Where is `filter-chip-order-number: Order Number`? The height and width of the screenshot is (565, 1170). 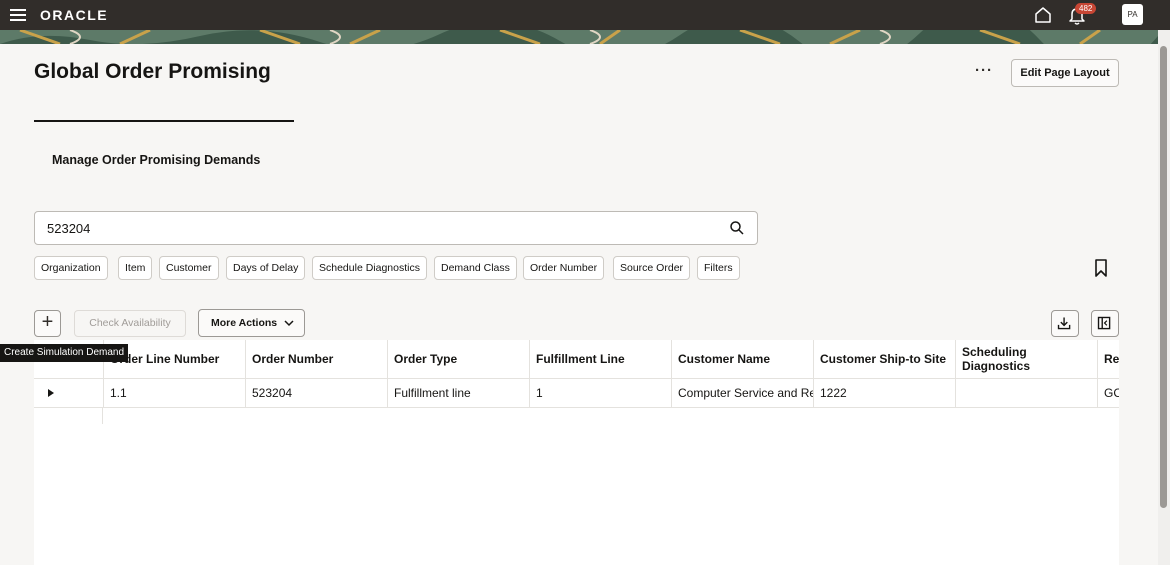 filter-chip-order-number: Order Number is located at coordinates (564, 268).